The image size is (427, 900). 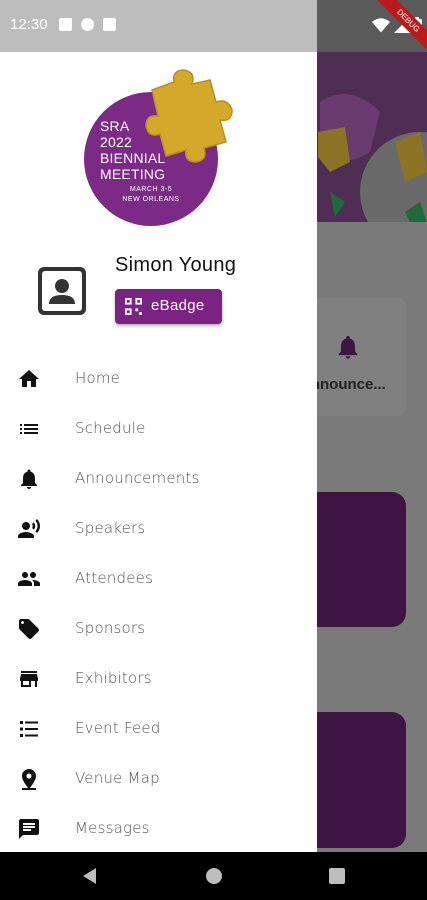 I want to click on menu-item-home: Home, so click(x=158, y=378).